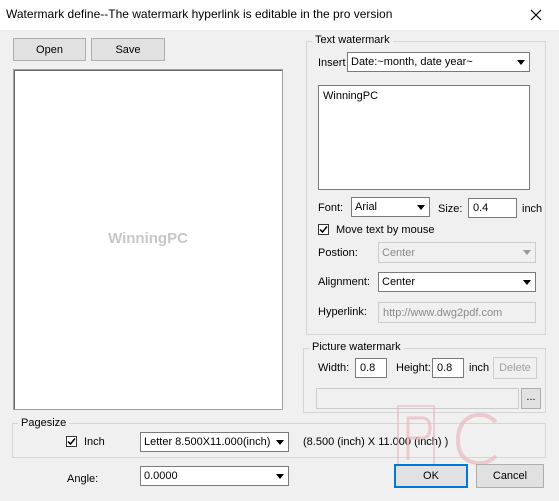 This screenshot has width=559, height=501. What do you see at coordinates (338, 253) in the screenshot?
I see `position-label: Postion:` at bounding box center [338, 253].